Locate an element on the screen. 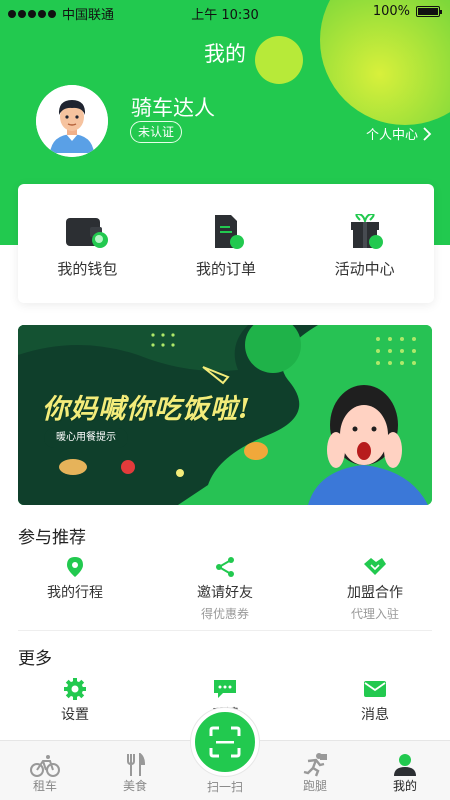 This screenshot has height=800, width=450. gear-icon is located at coordinates (75, 689).